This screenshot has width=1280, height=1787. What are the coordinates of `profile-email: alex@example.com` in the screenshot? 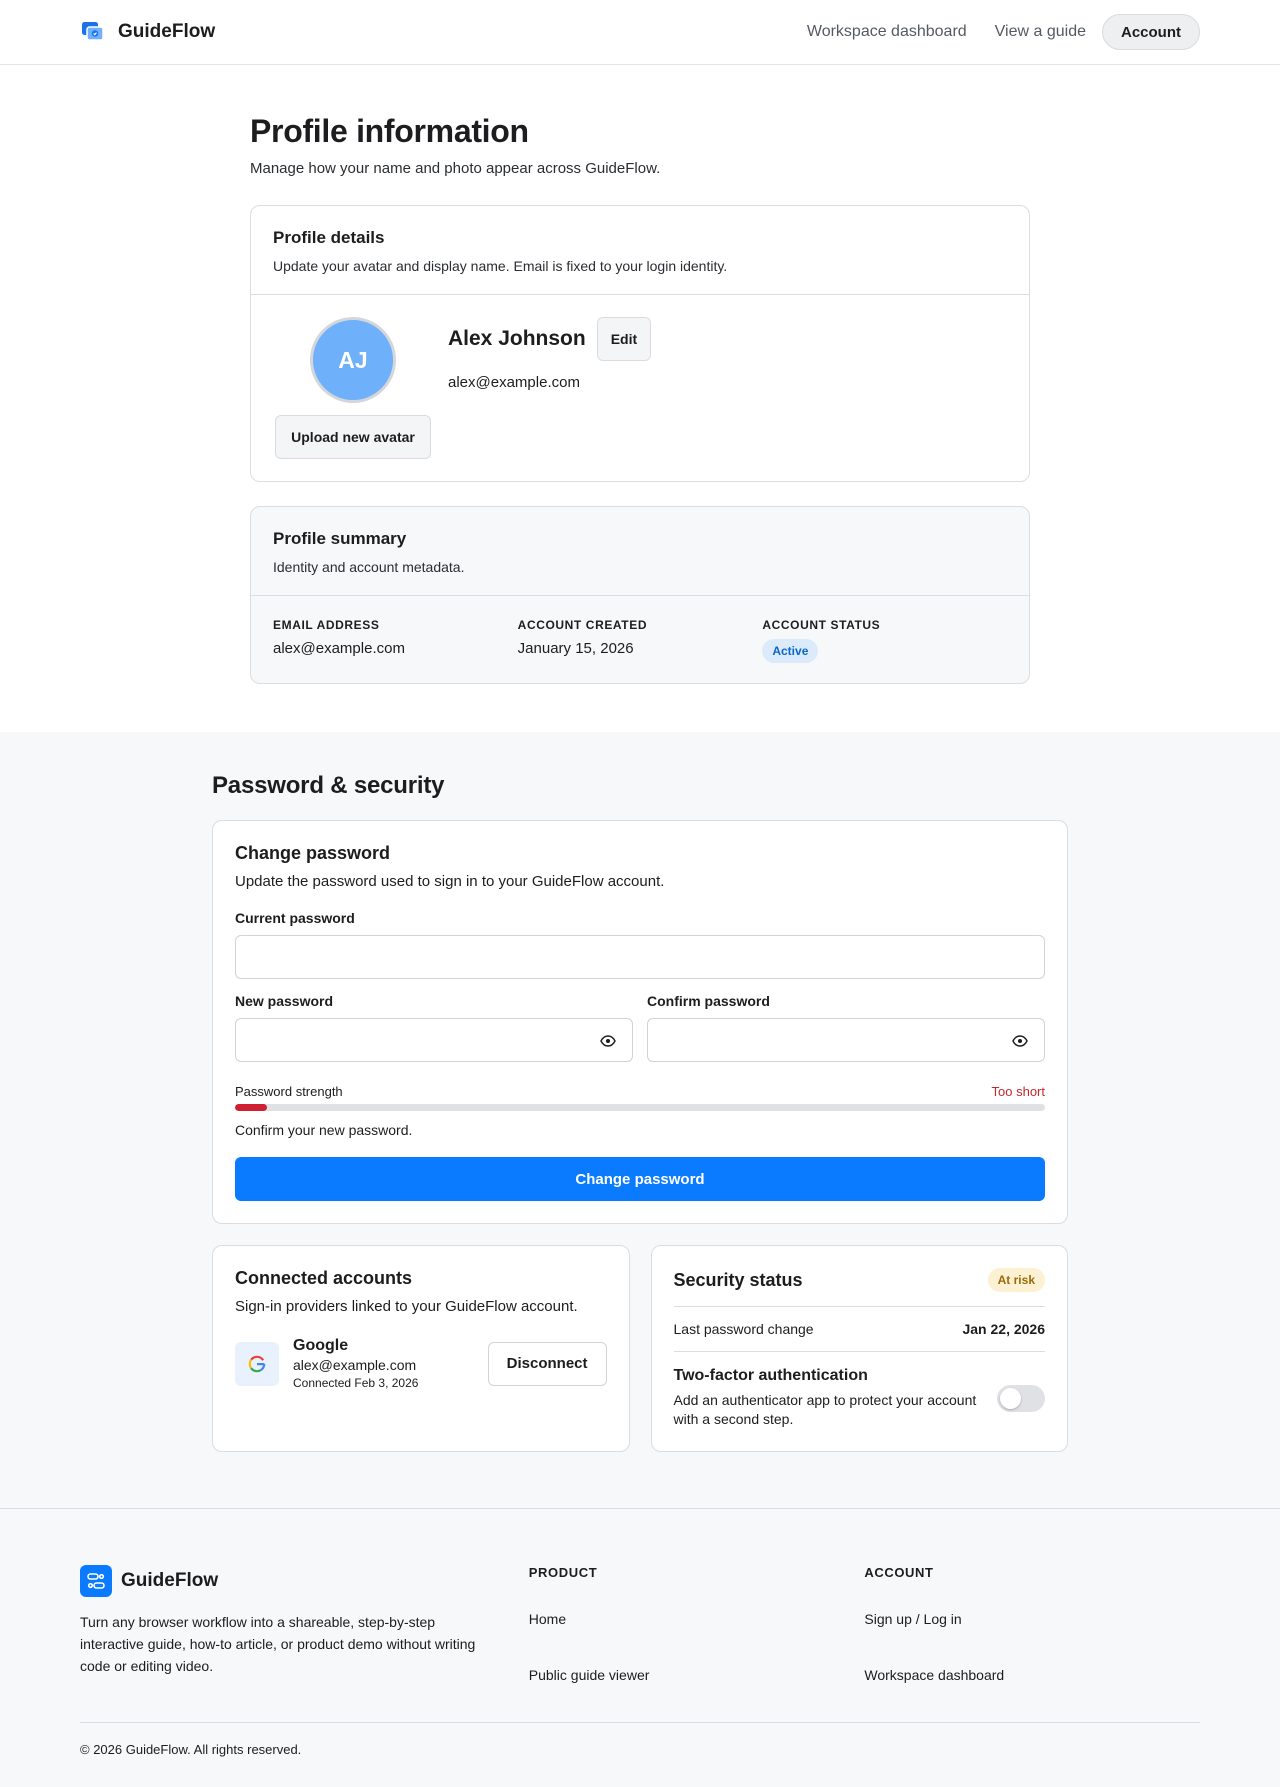 It's located at (514, 382).